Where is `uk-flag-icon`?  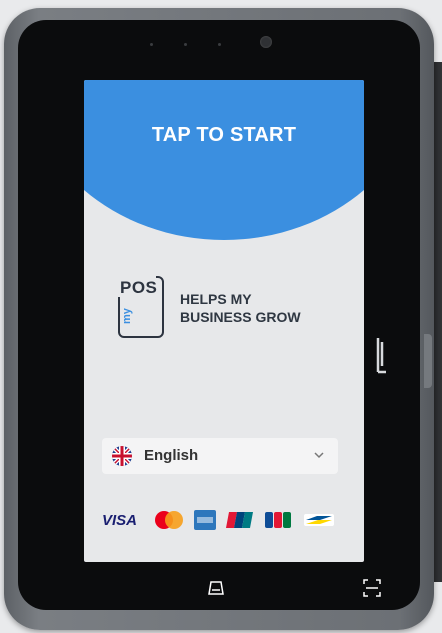
uk-flag-icon is located at coordinates (122, 456).